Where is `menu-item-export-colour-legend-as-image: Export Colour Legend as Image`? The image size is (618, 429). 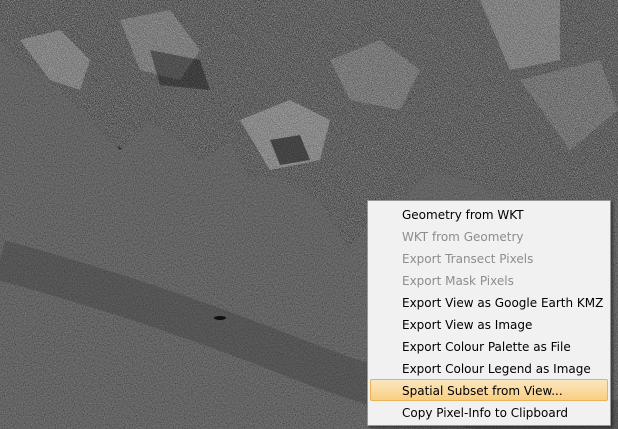
menu-item-export-colour-legend-as-image: Export Colour Legend as Image is located at coordinates (489, 368).